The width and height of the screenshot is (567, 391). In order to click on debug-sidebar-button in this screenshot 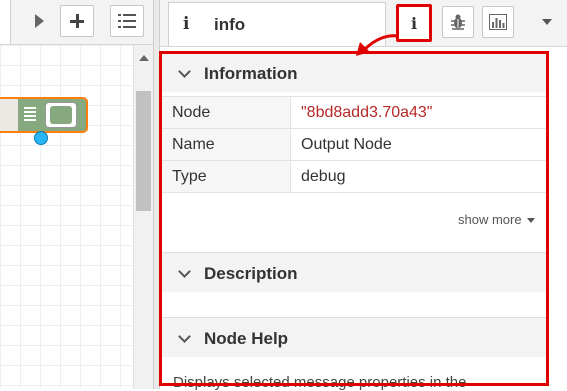, I will do `click(458, 22)`.